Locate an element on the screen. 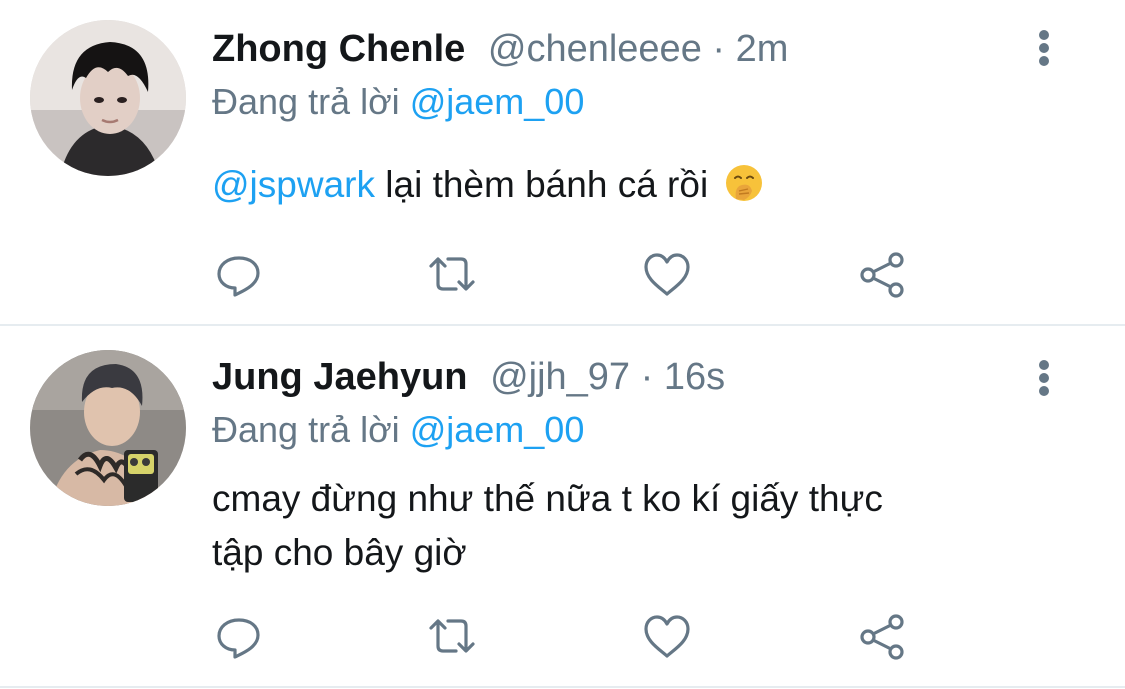 The height and width of the screenshot is (689, 1125). hand-over-mouth-emoji is located at coordinates (744, 183).